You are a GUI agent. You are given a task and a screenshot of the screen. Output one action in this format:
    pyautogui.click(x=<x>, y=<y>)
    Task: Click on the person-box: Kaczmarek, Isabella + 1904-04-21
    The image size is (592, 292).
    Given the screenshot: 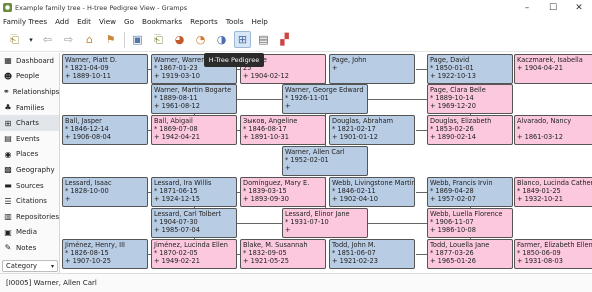 What is the action you would take?
    pyautogui.click(x=553, y=69)
    